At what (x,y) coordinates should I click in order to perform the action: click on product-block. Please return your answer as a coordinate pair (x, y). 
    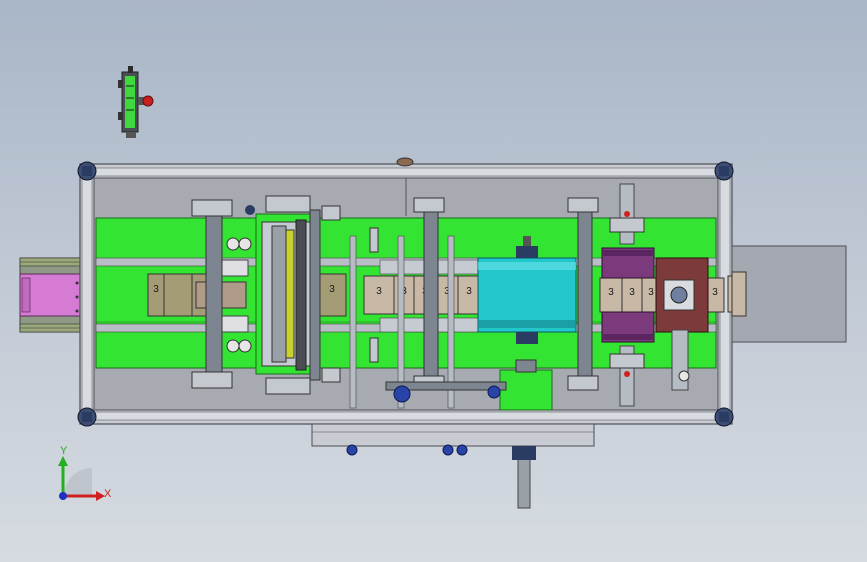
    Looking at the image, I should click on (156, 295).